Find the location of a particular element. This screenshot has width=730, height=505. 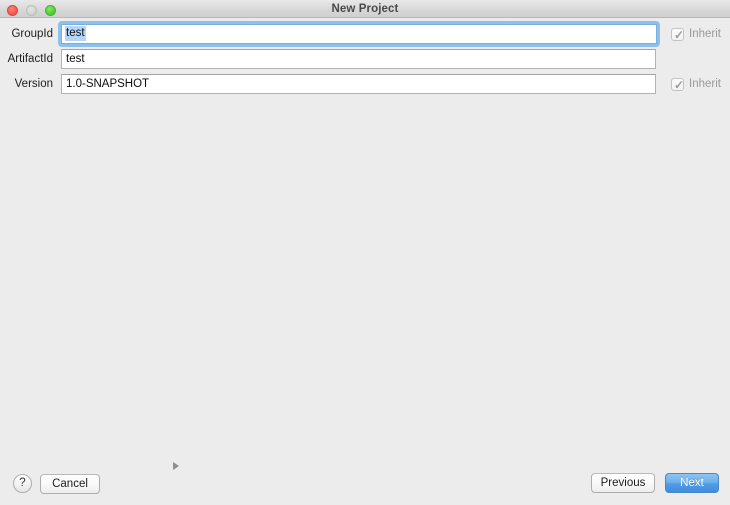

form-row-groupid: GroupId test ✓ Inherit is located at coordinates (365, 34).